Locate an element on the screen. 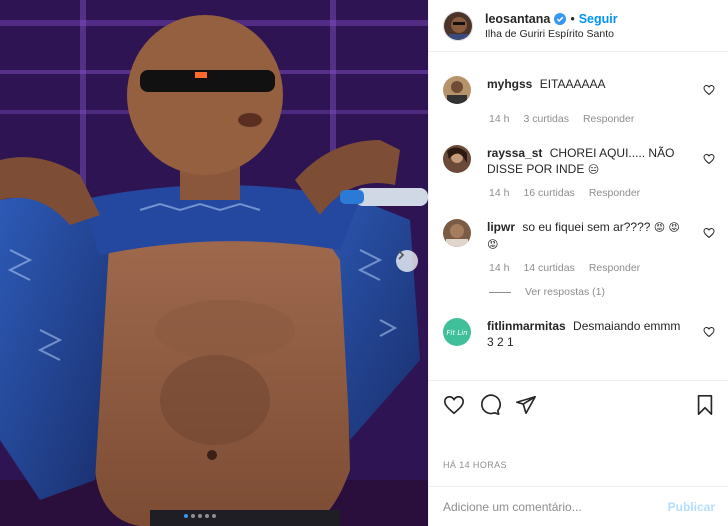 The height and width of the screenshot is (526, 728). comment-button is located at coordinates (490, 404).